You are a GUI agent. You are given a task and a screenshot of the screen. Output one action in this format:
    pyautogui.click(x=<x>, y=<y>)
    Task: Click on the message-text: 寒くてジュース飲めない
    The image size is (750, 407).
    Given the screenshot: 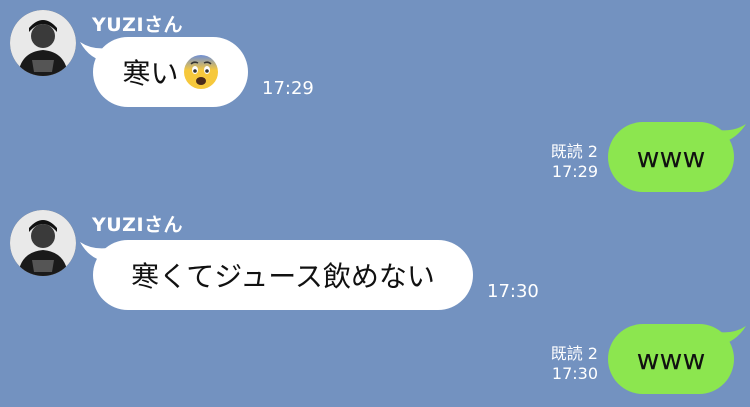 What is the action you would take?
    pyautogui.click(x=283, y=276)
    